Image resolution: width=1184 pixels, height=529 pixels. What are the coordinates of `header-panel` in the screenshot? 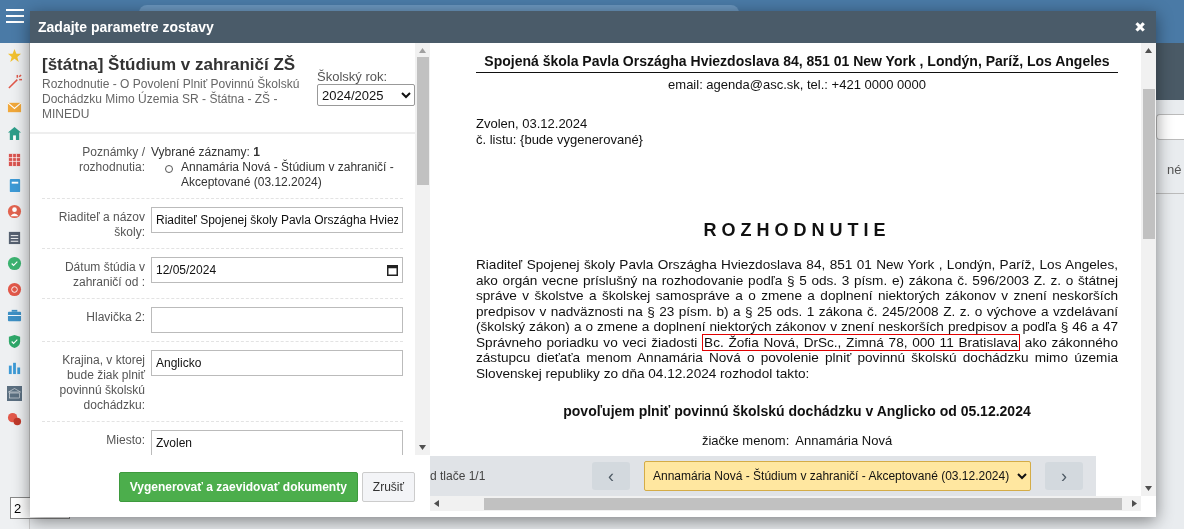 It's located at (1170, 71).